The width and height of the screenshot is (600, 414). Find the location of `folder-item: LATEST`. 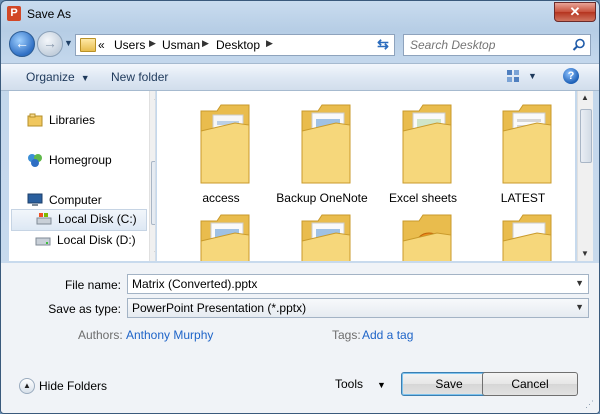

folder-item: LATEST is located at coordinates (523, 150).